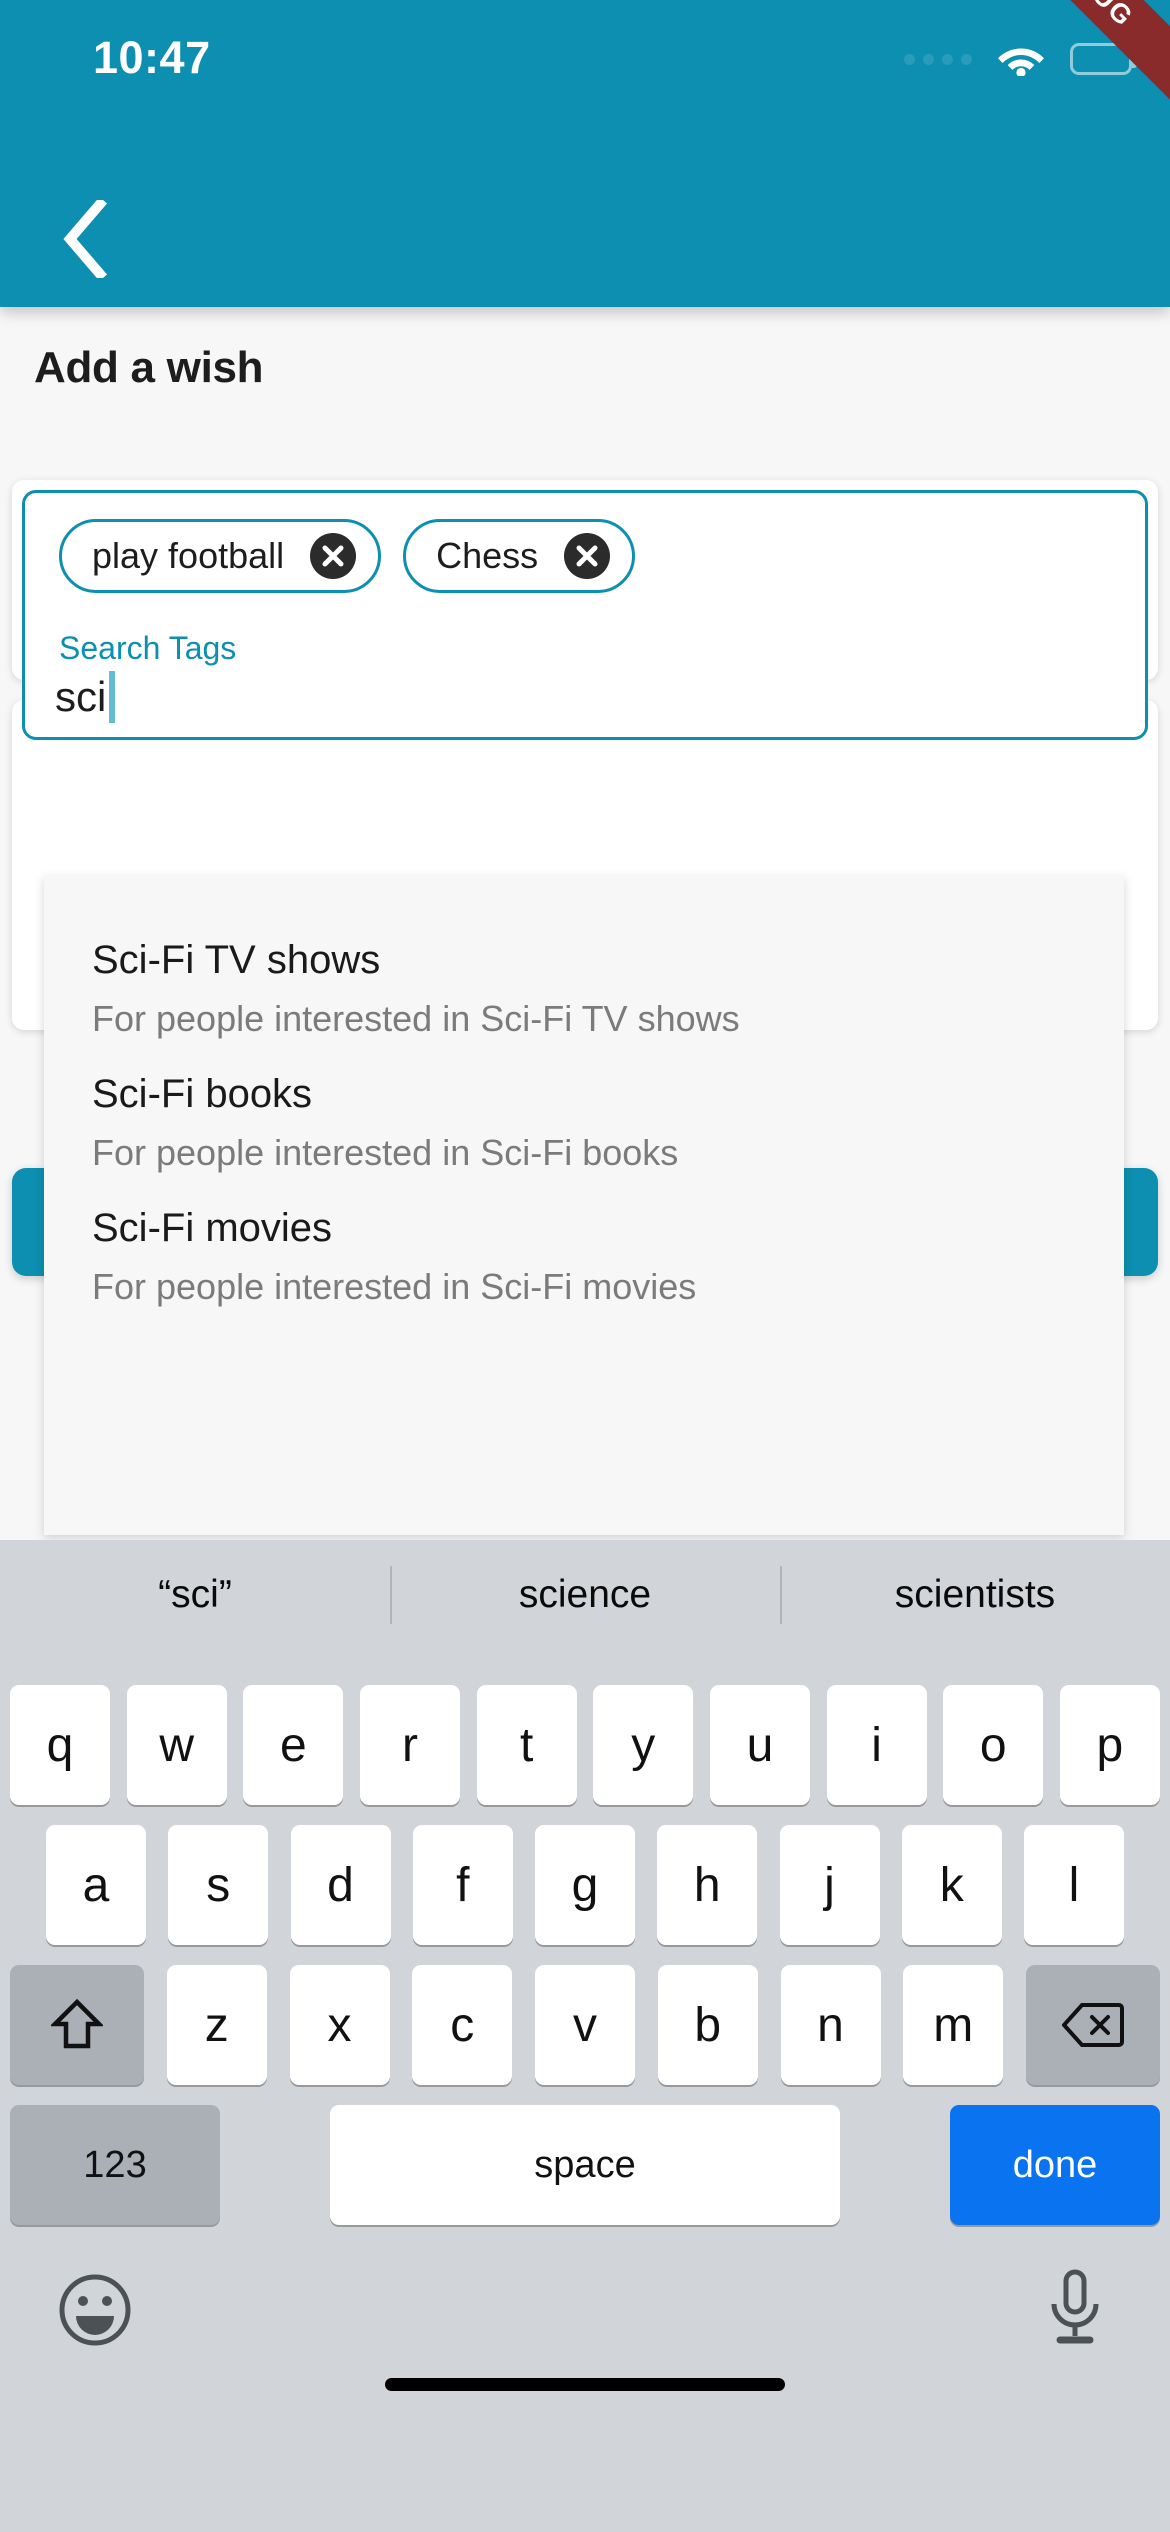 Image resolution: width=1170 pixels, height=2532 pixels. Describe the element at coordinates (195, 1595) in the screenshot. I see `prediction-option: “sci”` at that location.